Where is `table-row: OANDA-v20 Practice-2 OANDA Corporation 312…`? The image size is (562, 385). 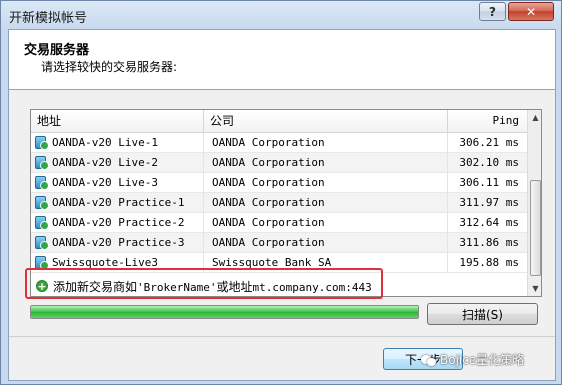
table-row: OANDA-v20 Practice-2 OANDA Corporation 312… is located at coordinates (279, 223).